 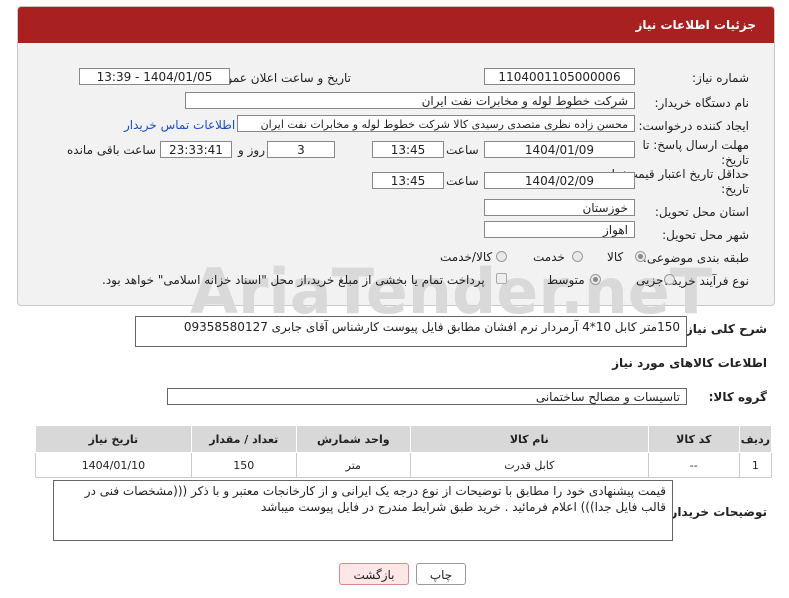 What do you see at coordinates (559, 149) in the screenshot?
I see `deadline-date-field: 1404/01/09` at bounding box center [559, 149].